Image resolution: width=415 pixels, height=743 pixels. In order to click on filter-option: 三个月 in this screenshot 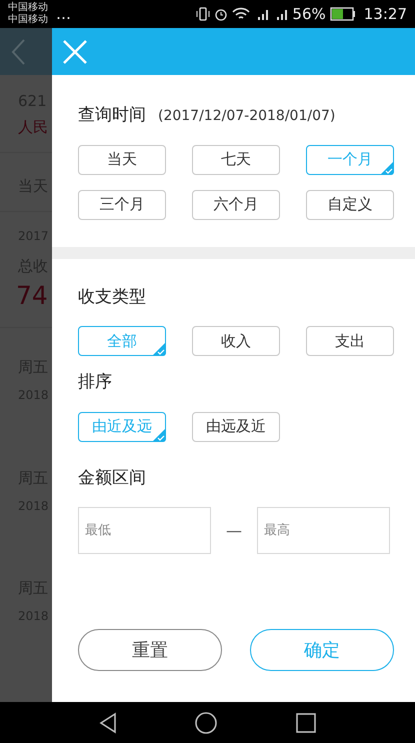, I will do `click(122, 205)`.